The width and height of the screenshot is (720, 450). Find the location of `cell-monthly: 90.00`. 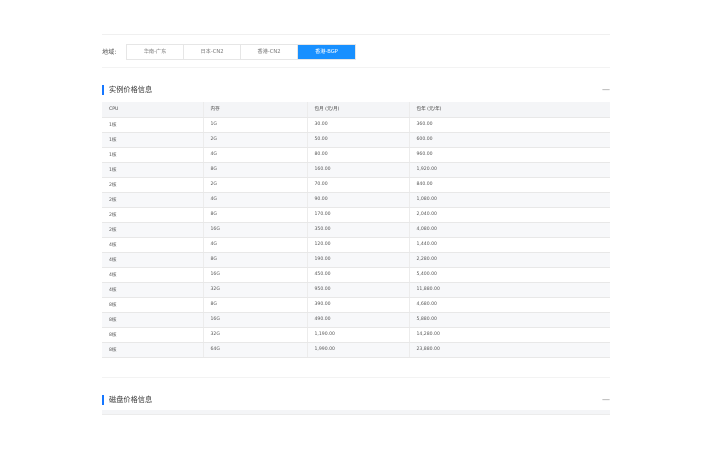

cell-monthly: 90.00 is located at coordinates (357, 200).